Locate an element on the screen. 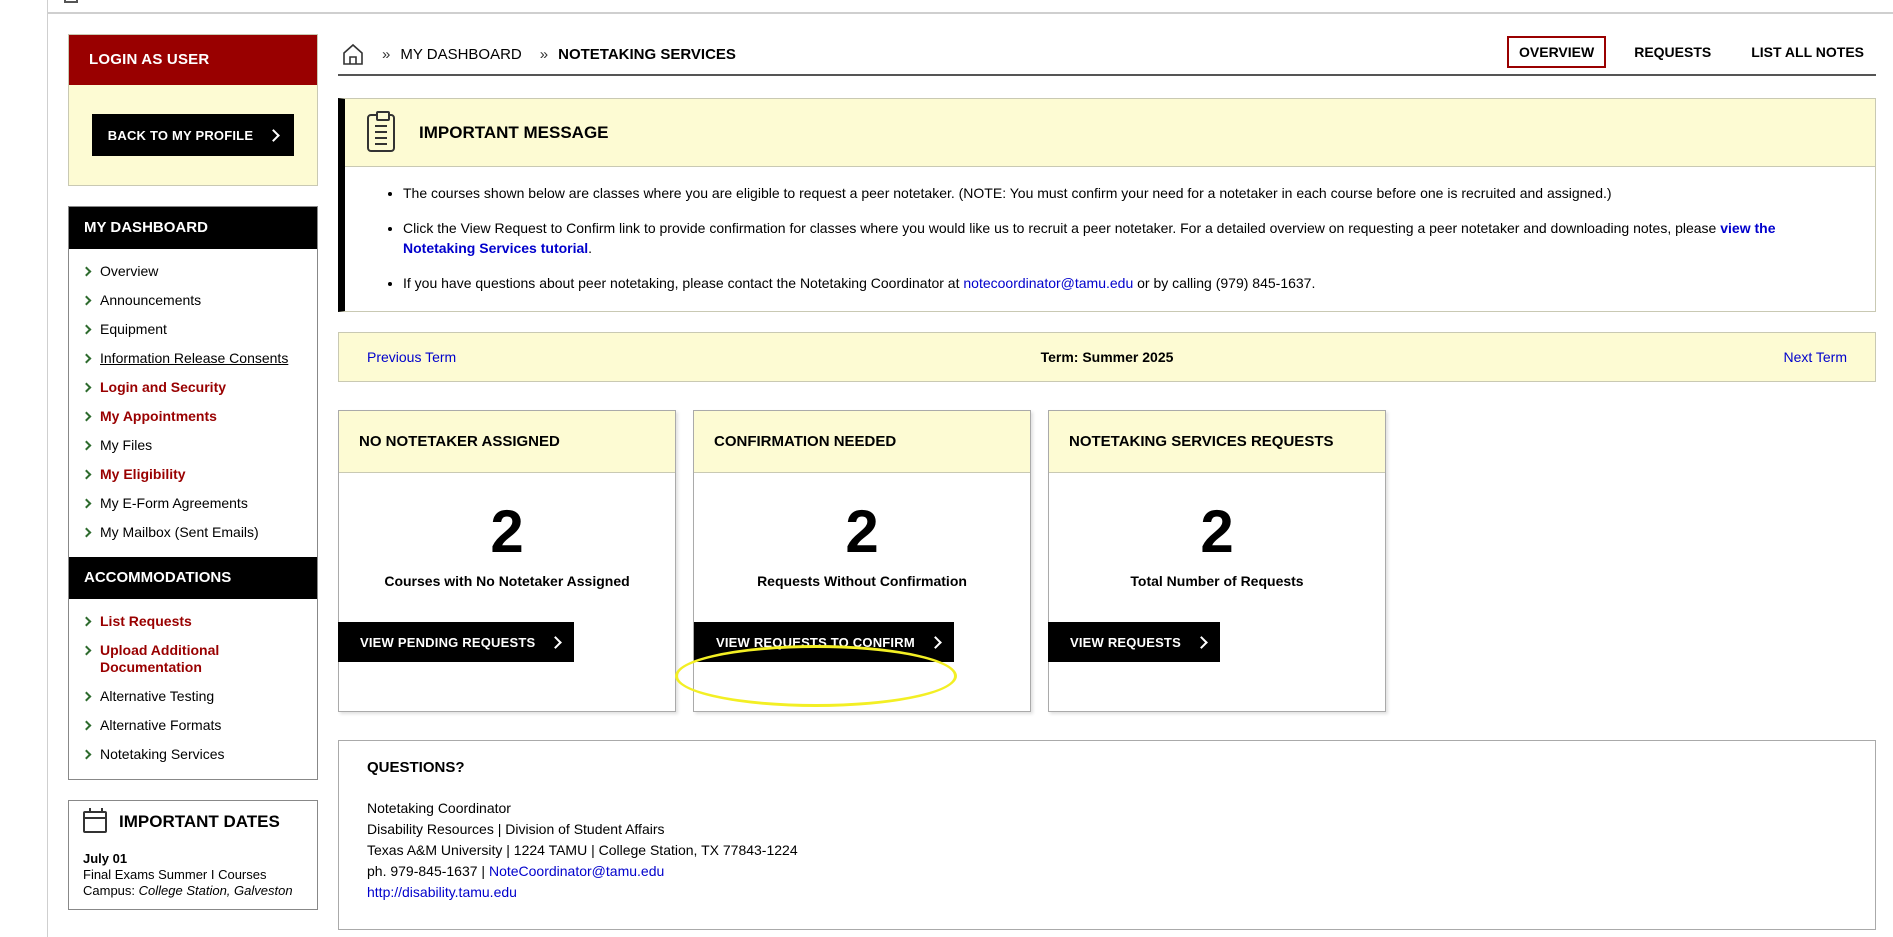 The image size is (1893, 937). tab-bar: OVERVIEW REQUESTS LIST ALL NOTES is located at coordinates (1683, 52).